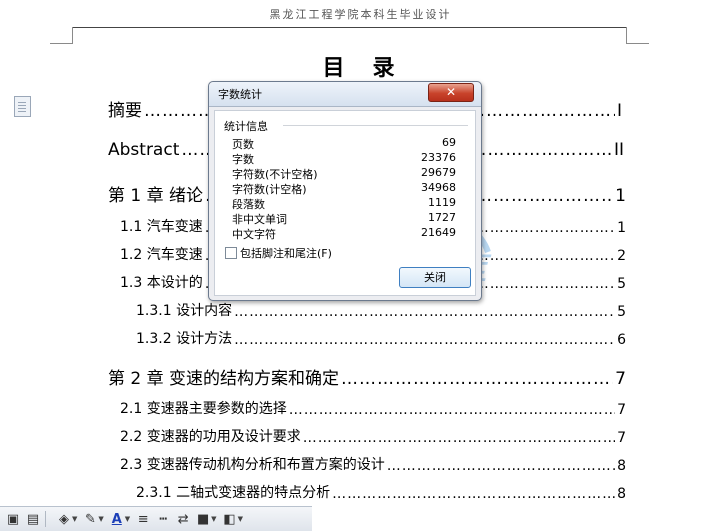  What do you see at coordinates (345, 94) in the screenshot?
I see `dialog-titlebar: 字数统计 ✕` at bounding box center [345, 94].